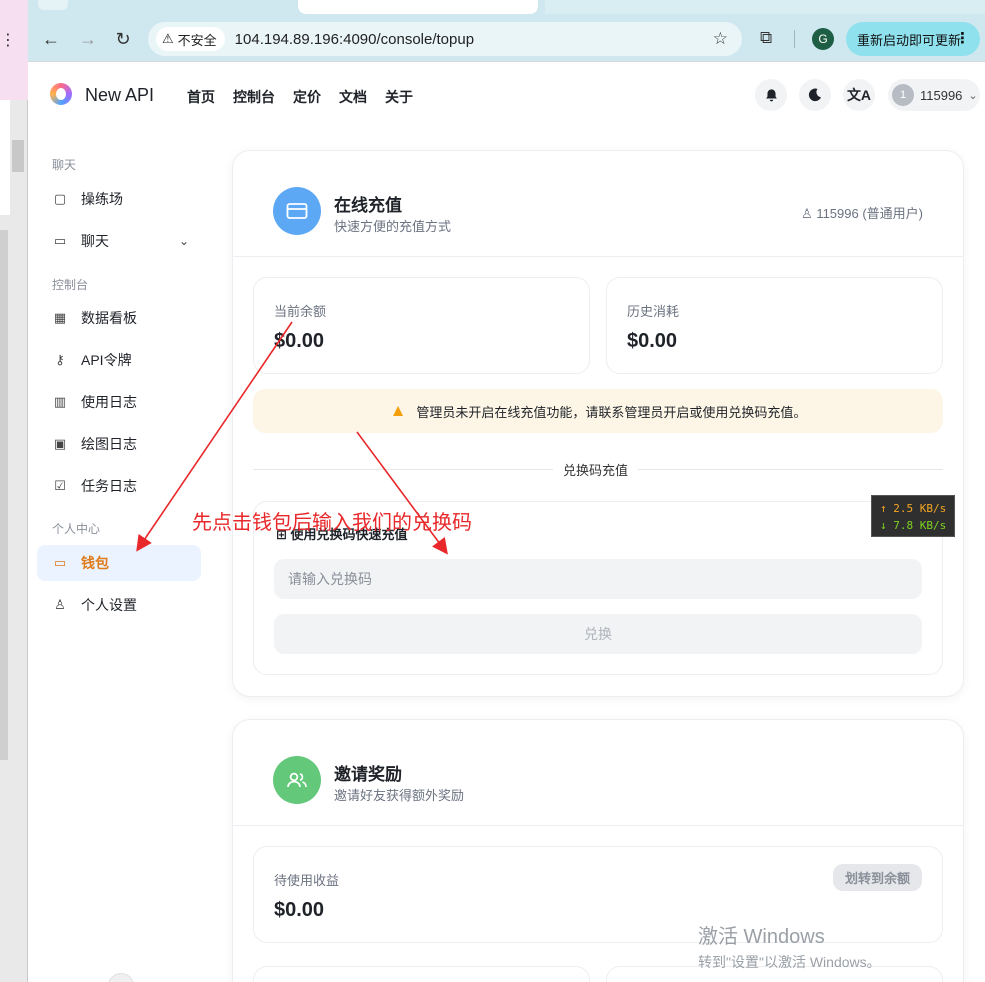 The height and width of the screenshot is (982, 985). I want to click on nav-console: 控制台, so click(254, 97).